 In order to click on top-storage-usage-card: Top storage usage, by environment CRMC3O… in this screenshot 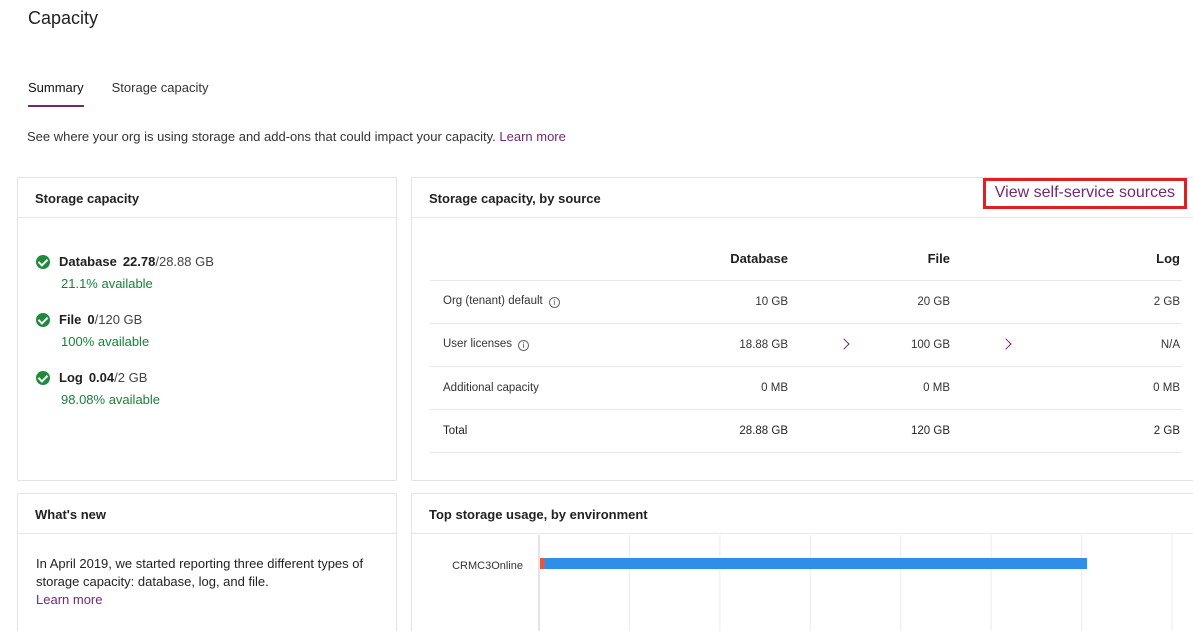, I will do `click(802, 562)`.